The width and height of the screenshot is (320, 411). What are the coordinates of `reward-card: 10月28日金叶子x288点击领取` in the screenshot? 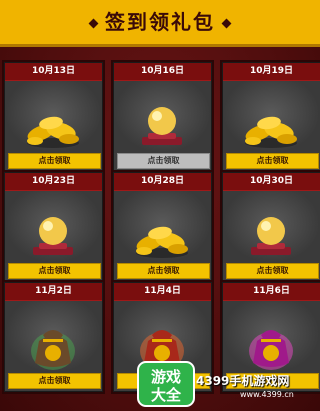 It's located at (162, 227).